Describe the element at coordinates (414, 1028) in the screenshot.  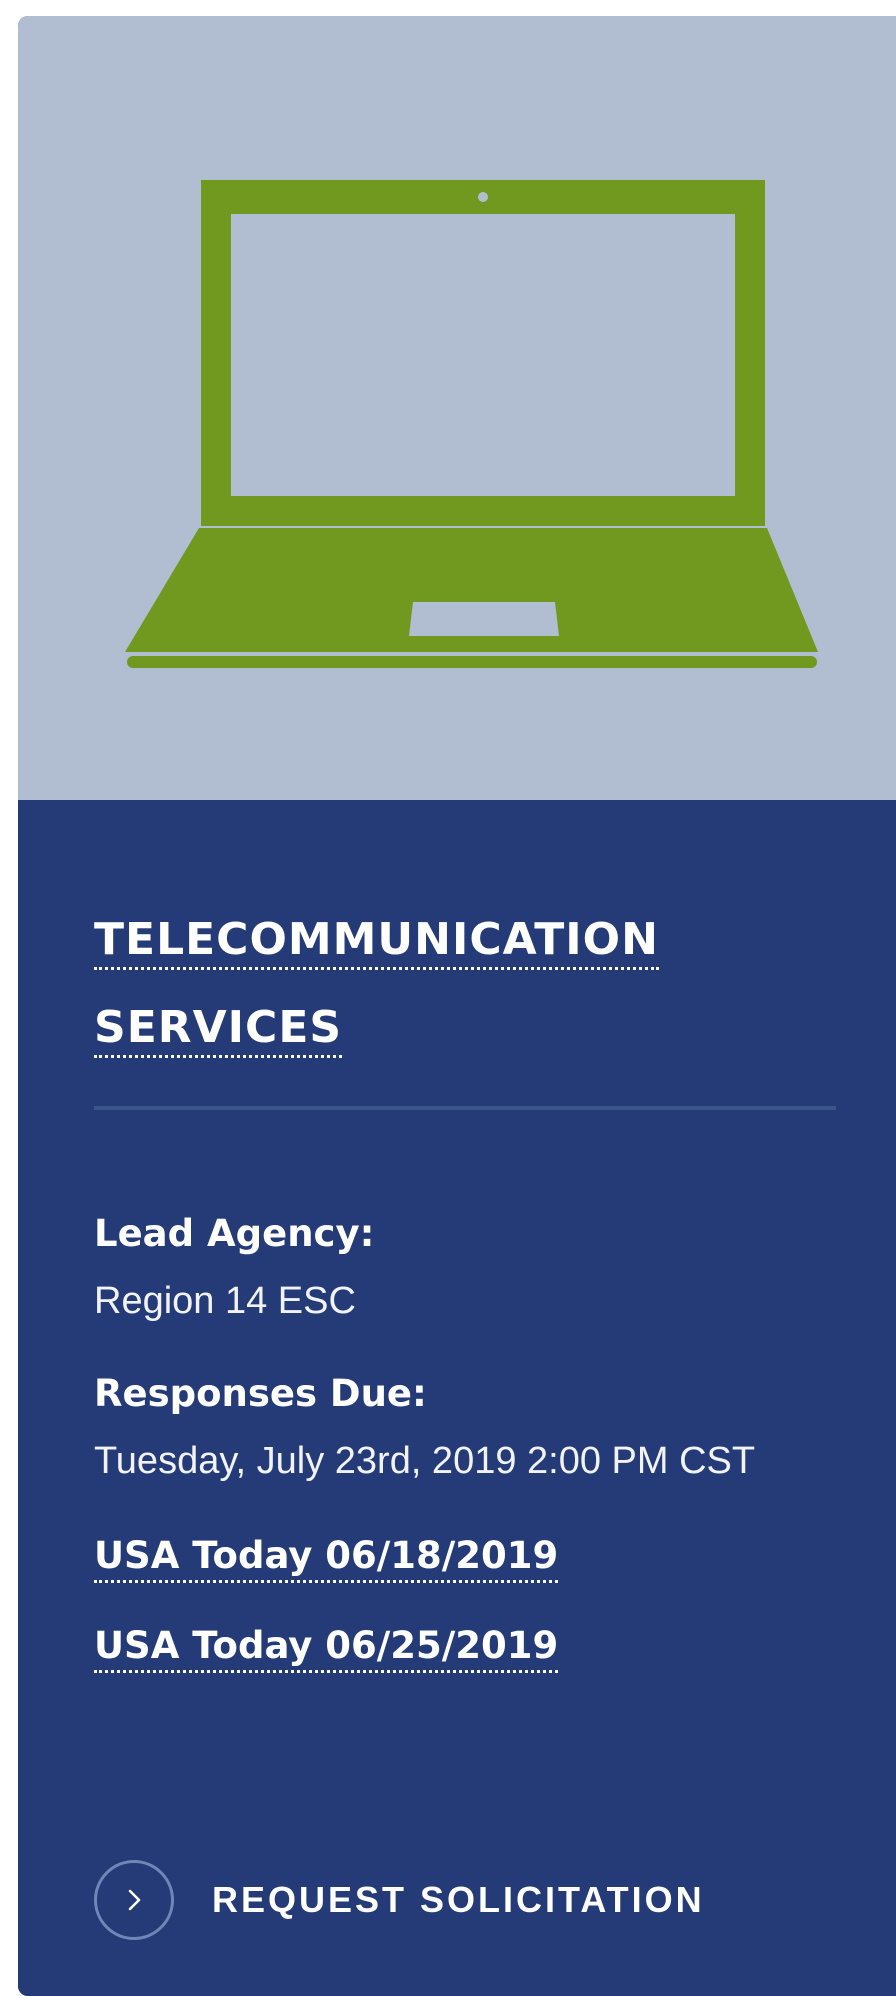
I see `title-line-2: SERVICES` at that location.